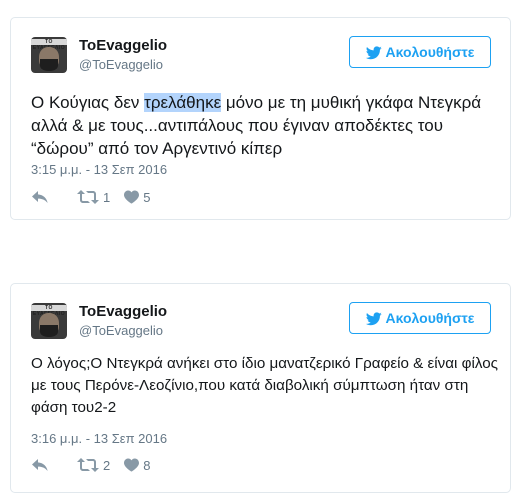  I want to click on like-button: 8, so click(137, 465).